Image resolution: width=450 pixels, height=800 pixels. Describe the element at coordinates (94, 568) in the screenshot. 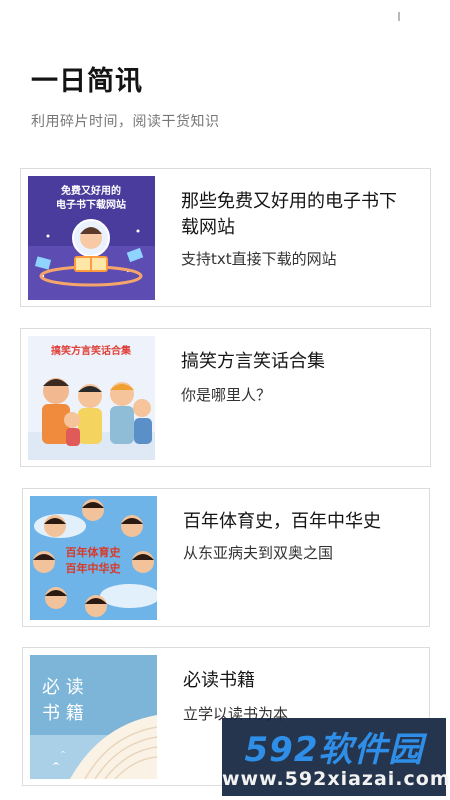

I see `cover-text-line: 百年中华史` at that location.